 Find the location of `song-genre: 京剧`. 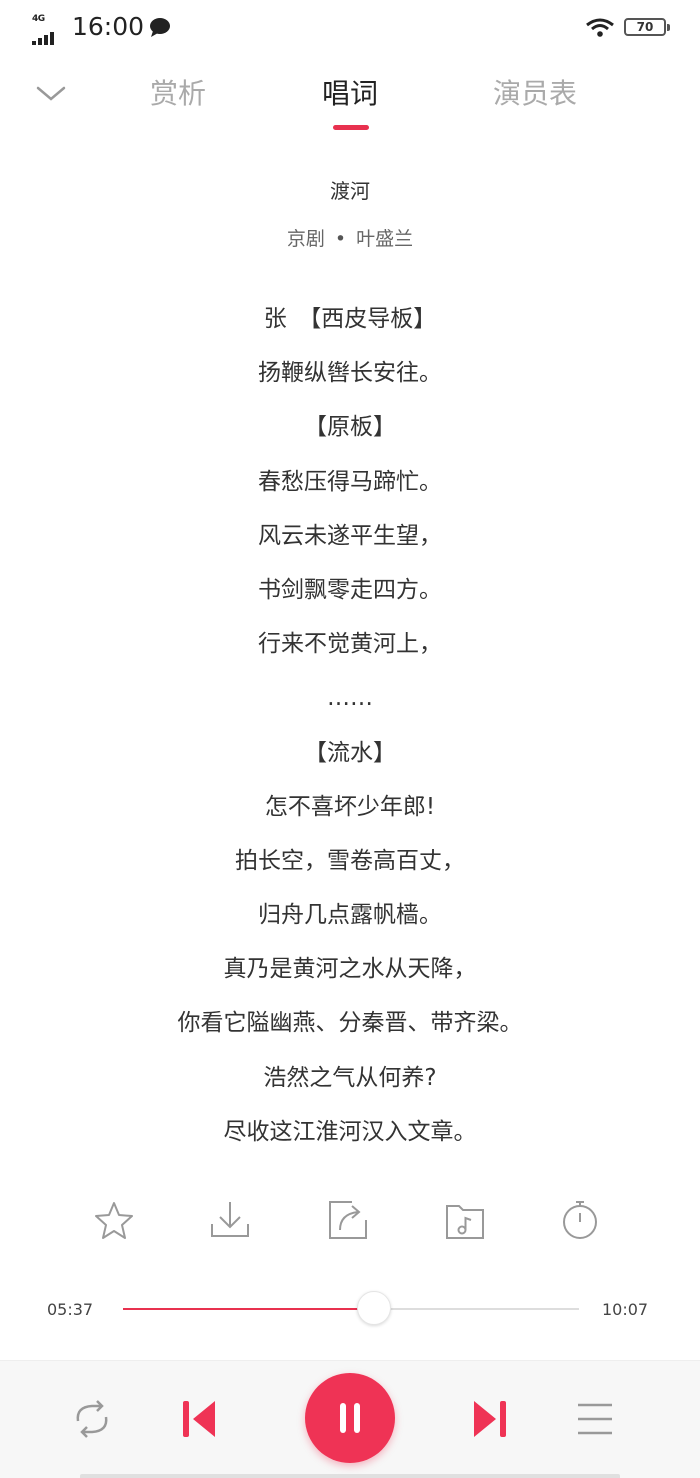

song-genre: 京剧 is located at coordinates (305, 239).